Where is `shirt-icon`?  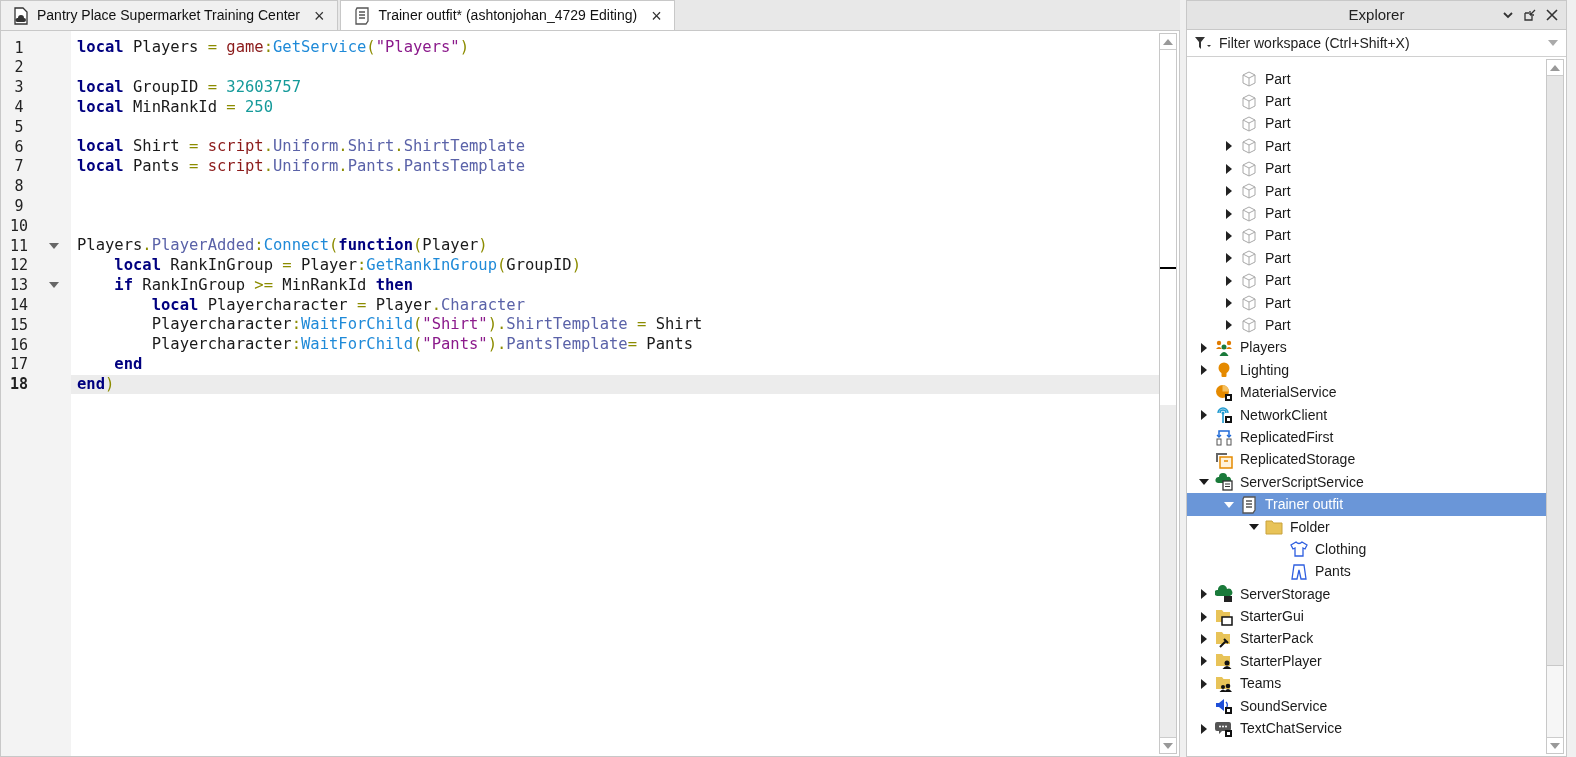 shirt-icon is located at coordinates (1299, 549).